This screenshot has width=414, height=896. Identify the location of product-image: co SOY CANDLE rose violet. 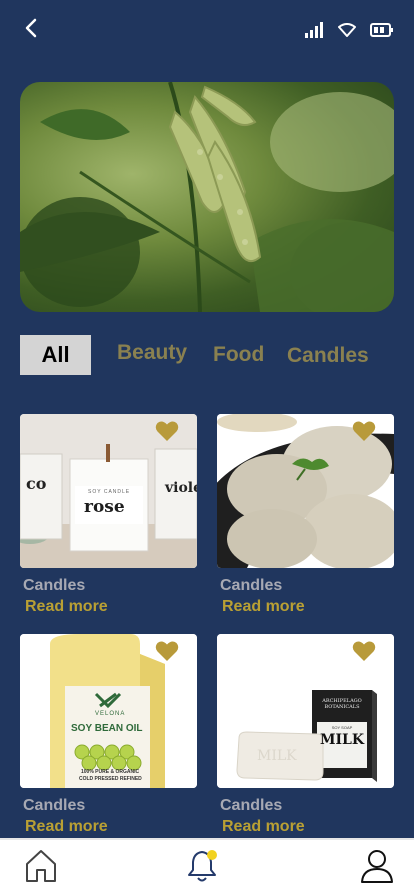
(108, 491).